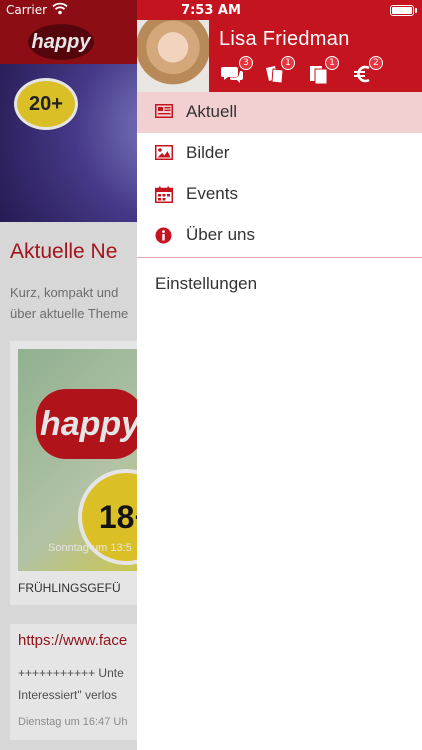 The width and height of the screenshot is (422, 750). What do you see at coordinates (416, 10) in the screenshot?
I see `battery-tip` at bounding box center [416, 10].